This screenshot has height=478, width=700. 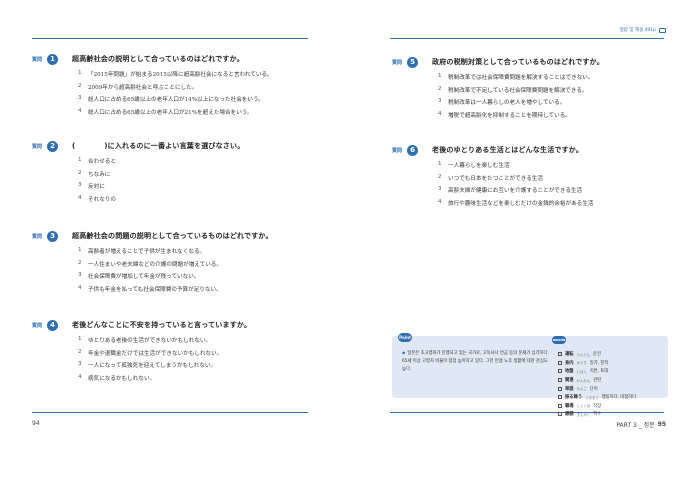 What do you see at coordinates (597, 371) in the screenshot?
I see `vocab-item: 地盤 じばん 지반, 토대` at bounding box center [597, 371].